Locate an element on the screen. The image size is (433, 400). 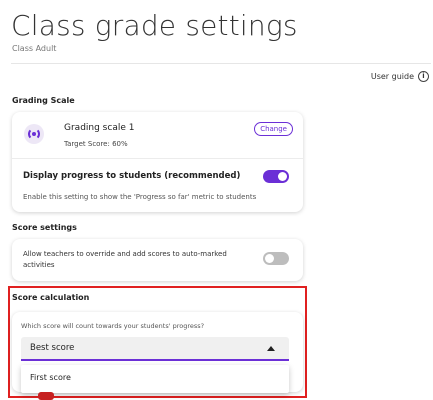
override-scores-toggle is located at coordinates (276, 258).